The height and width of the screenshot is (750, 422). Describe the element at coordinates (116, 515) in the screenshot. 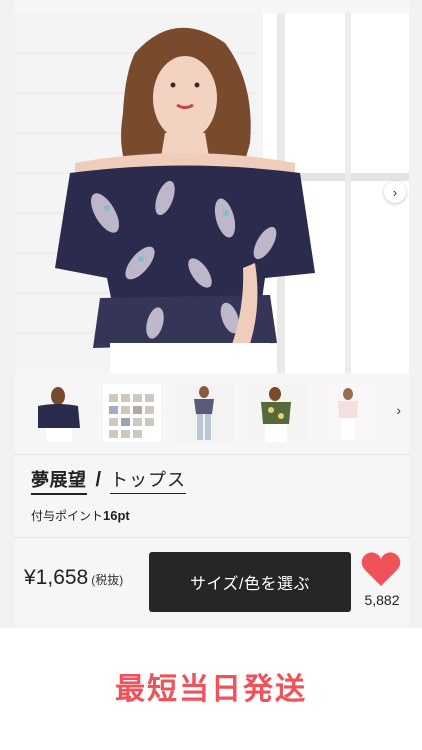

I see `points-value: 16pt` at that location.